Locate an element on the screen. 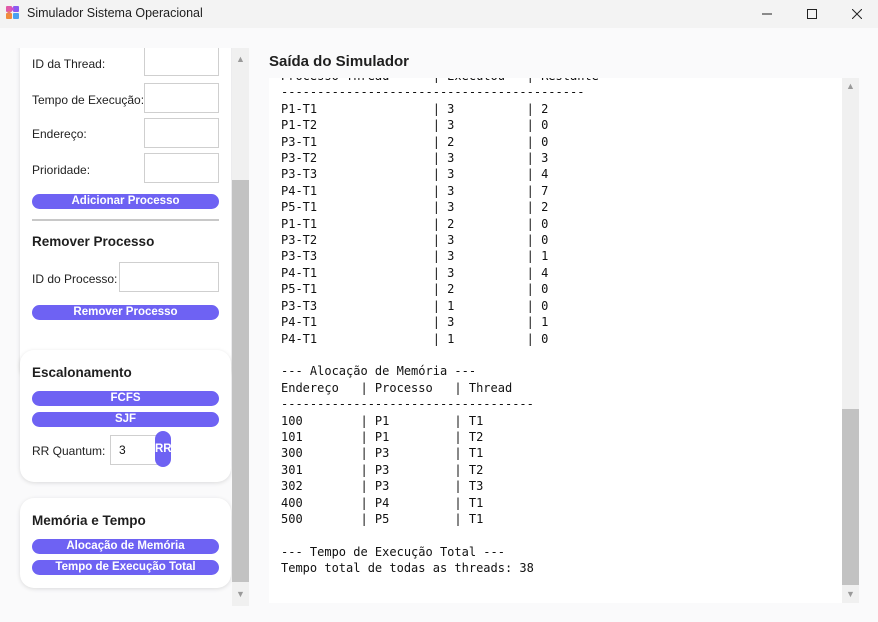 The height and width of the screenshot is (622, 878). output-line: P3-T3 | 1 | 0 is located at coordinates (415, 305).